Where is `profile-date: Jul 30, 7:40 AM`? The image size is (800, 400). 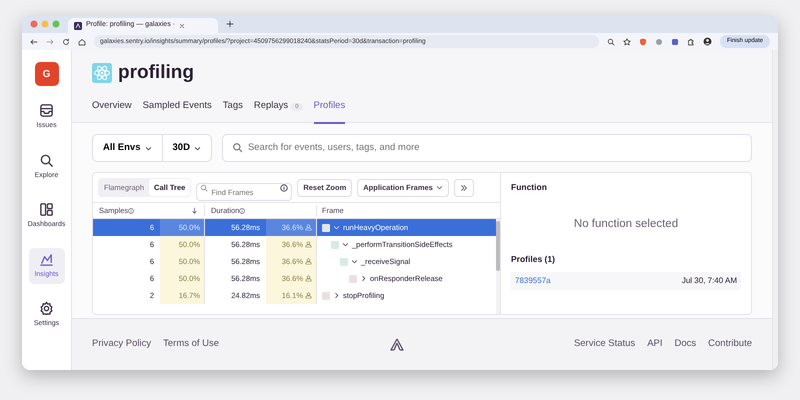
profile-date: Jul 30, 7:40 AM is located at coordinates (709, 280).